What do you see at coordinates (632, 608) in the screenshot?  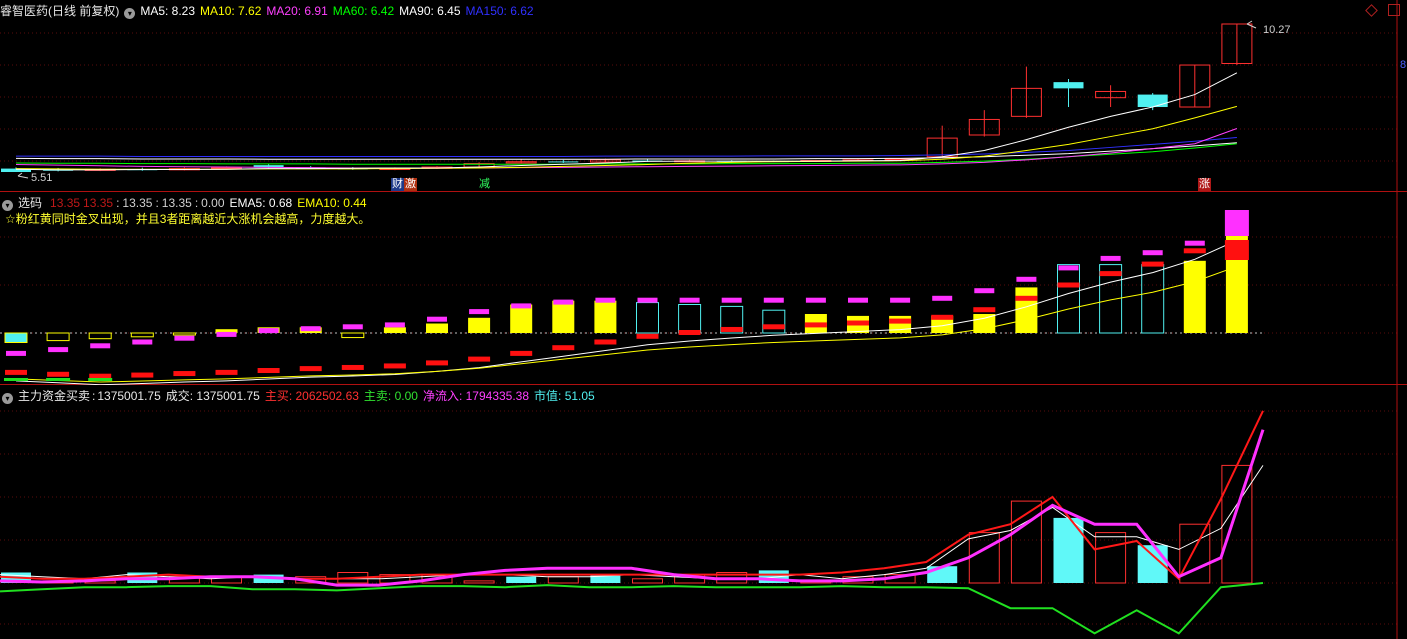 I see `green-line` at bounding box center [632, 608].